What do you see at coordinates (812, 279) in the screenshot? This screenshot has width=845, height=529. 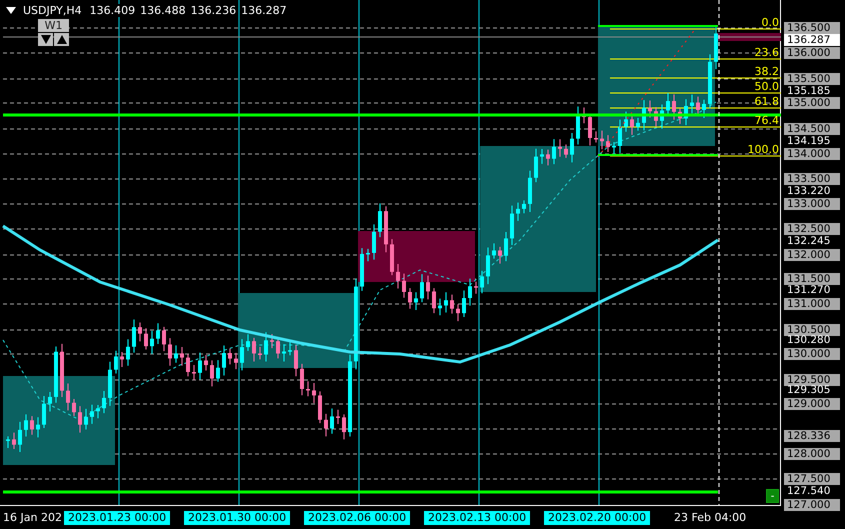 I see `price-label: 131.500` at bounding box center [812, 279].